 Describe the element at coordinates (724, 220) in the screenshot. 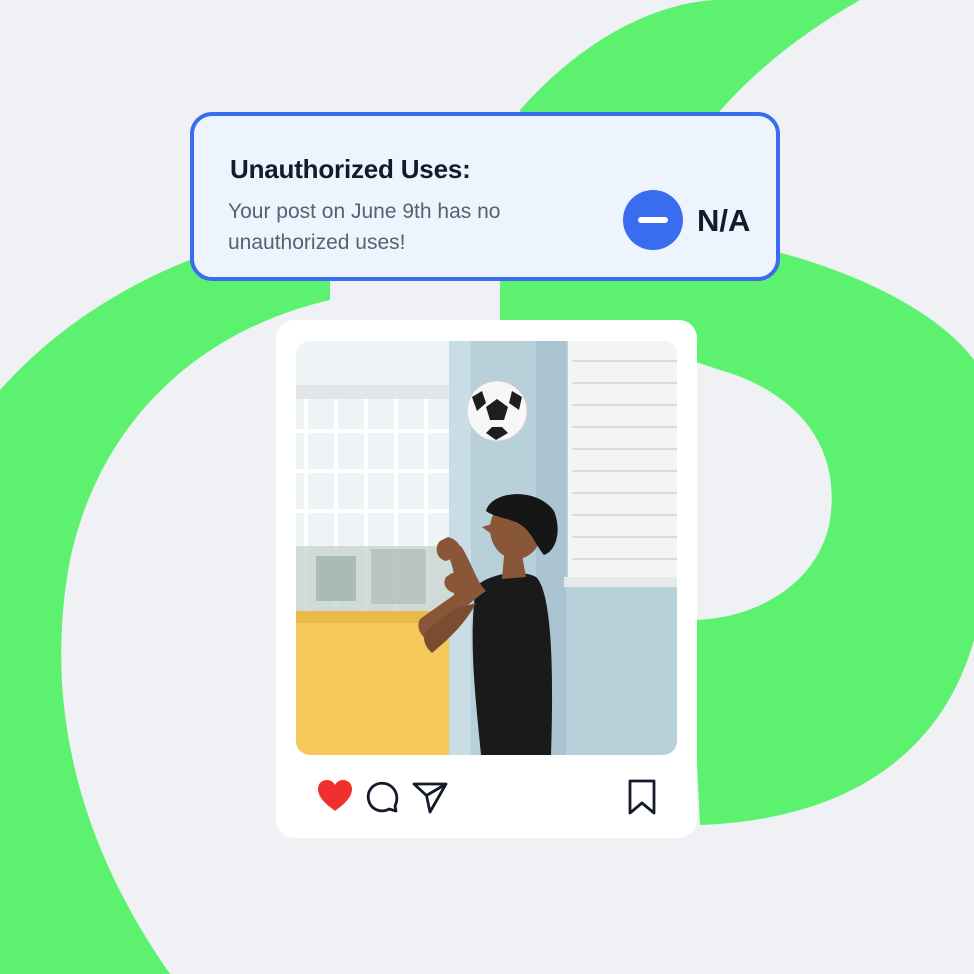

I see `status-value: N/A` at that location.